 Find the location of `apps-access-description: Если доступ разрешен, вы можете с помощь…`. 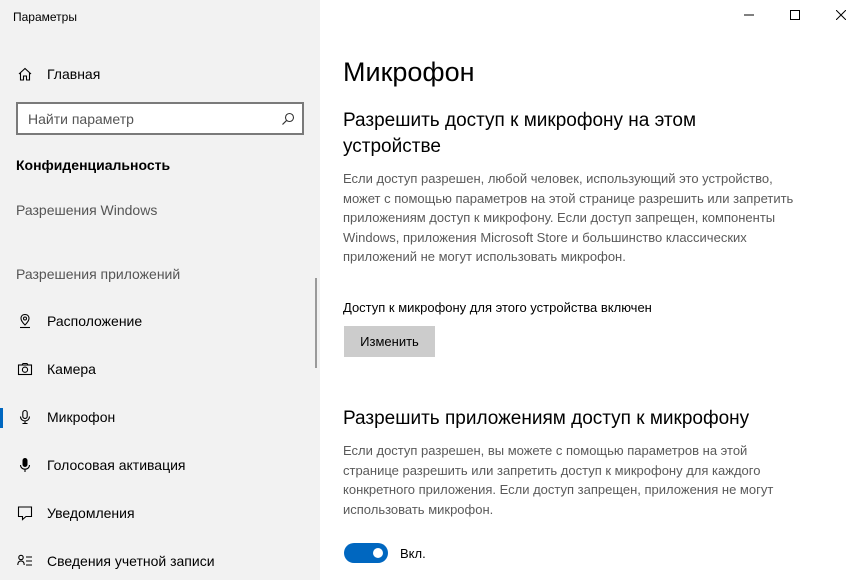

apps-access-description: Если доступ разрешен, вы можете с помощь… is located at coordinates (558, 480).